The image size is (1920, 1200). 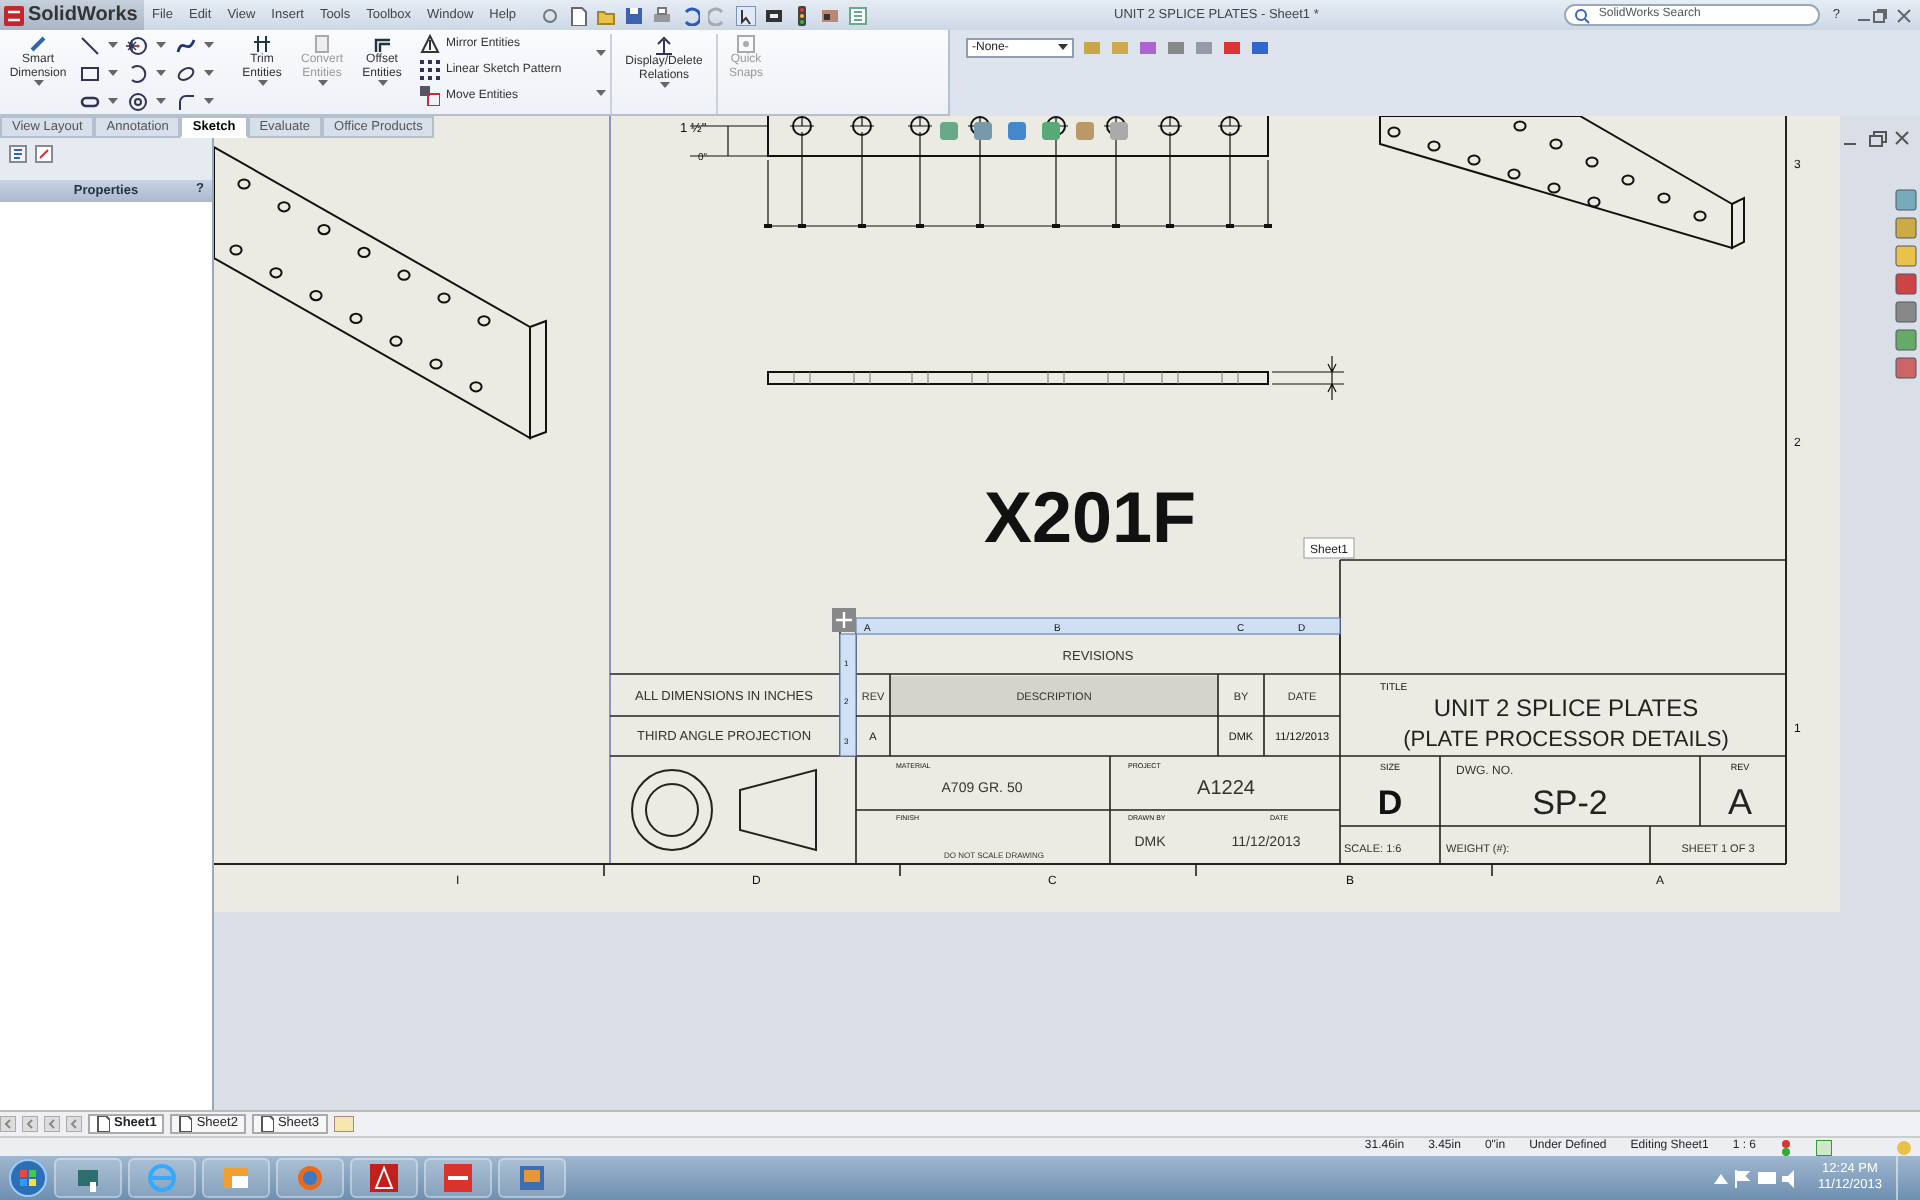 What do you see at coordinates (1566, 708) in the screenshot?
I see `drawing-title: UNIT 2 SPLICE PLATES` at bounding box center [1566, 708].